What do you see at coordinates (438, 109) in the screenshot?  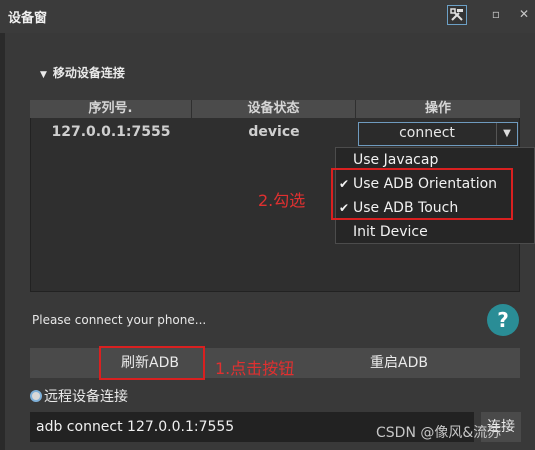 I see `column-header-action: 操作` at bounding box center [438, 109].